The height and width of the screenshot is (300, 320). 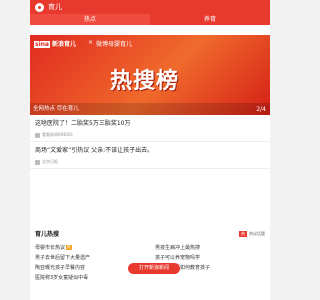 What do you see at coordinates (83, 123) in the screenshot?
I see `news-title: 这啥医院了！二胎奖5万三胎奖10万` at bounding box center [83, 123].